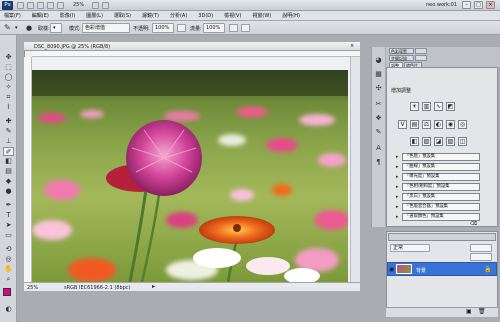  What do you see at coordinates (8, 87) in the screenshot?
I see `quick-select-tool-icon: ✧` at bounding box center [8, 87].